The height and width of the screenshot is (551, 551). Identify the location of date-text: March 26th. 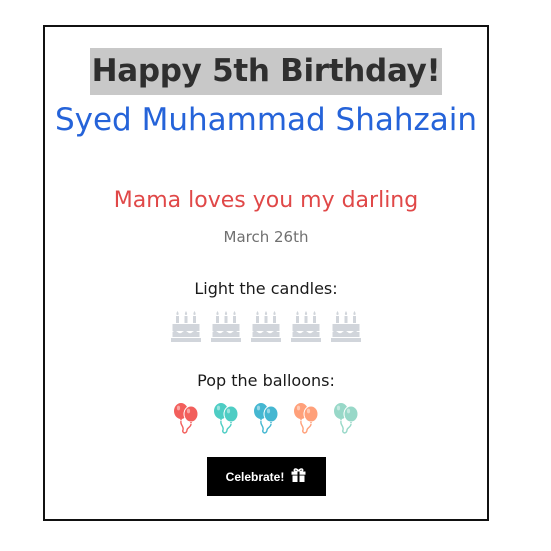
(266, 237).